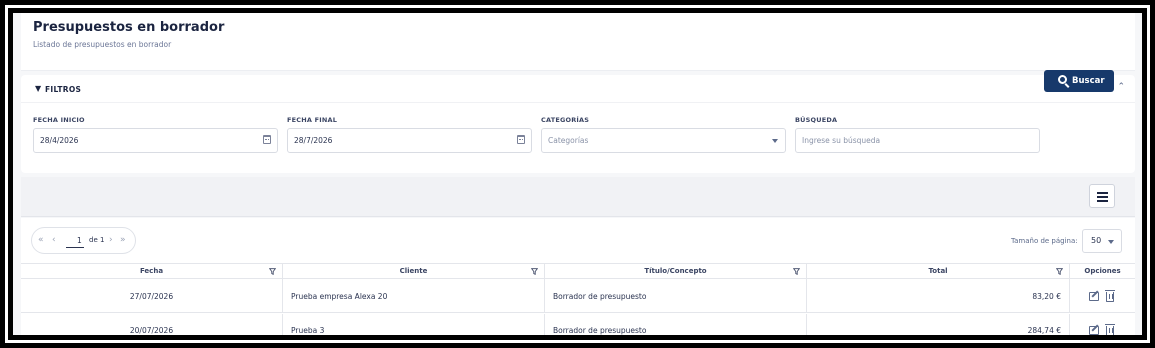 Image resolution: width=1155 pixels, height=348 pixels. Describe the element at coordinates (414, 324) in the screenshot. I see `cell-cliente: Prueba 3` at that location.